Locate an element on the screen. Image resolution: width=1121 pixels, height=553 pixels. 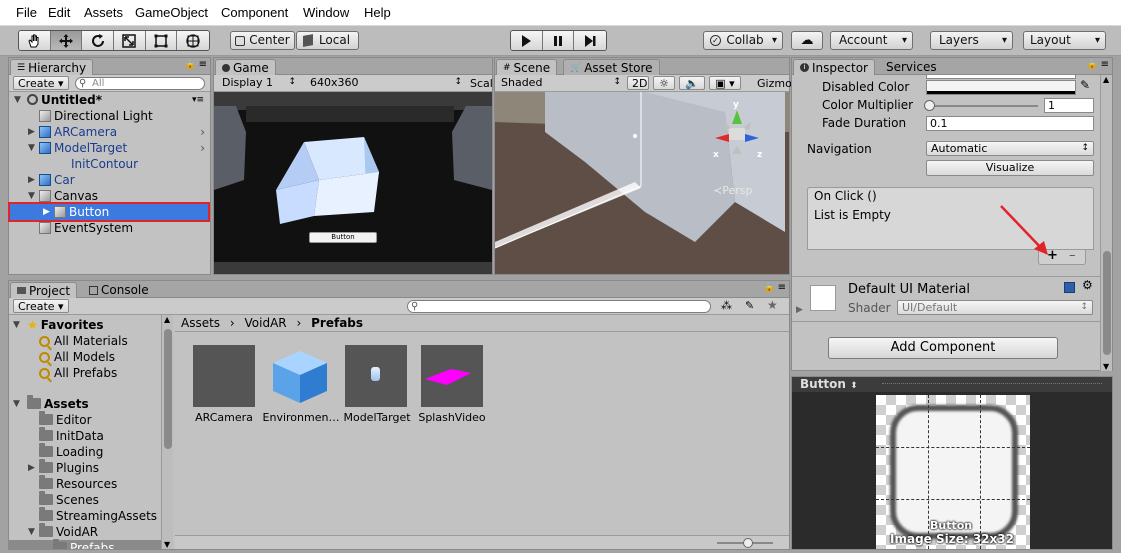
scene-menu-icon: ▾≡ is located at coordinates (198, 100).